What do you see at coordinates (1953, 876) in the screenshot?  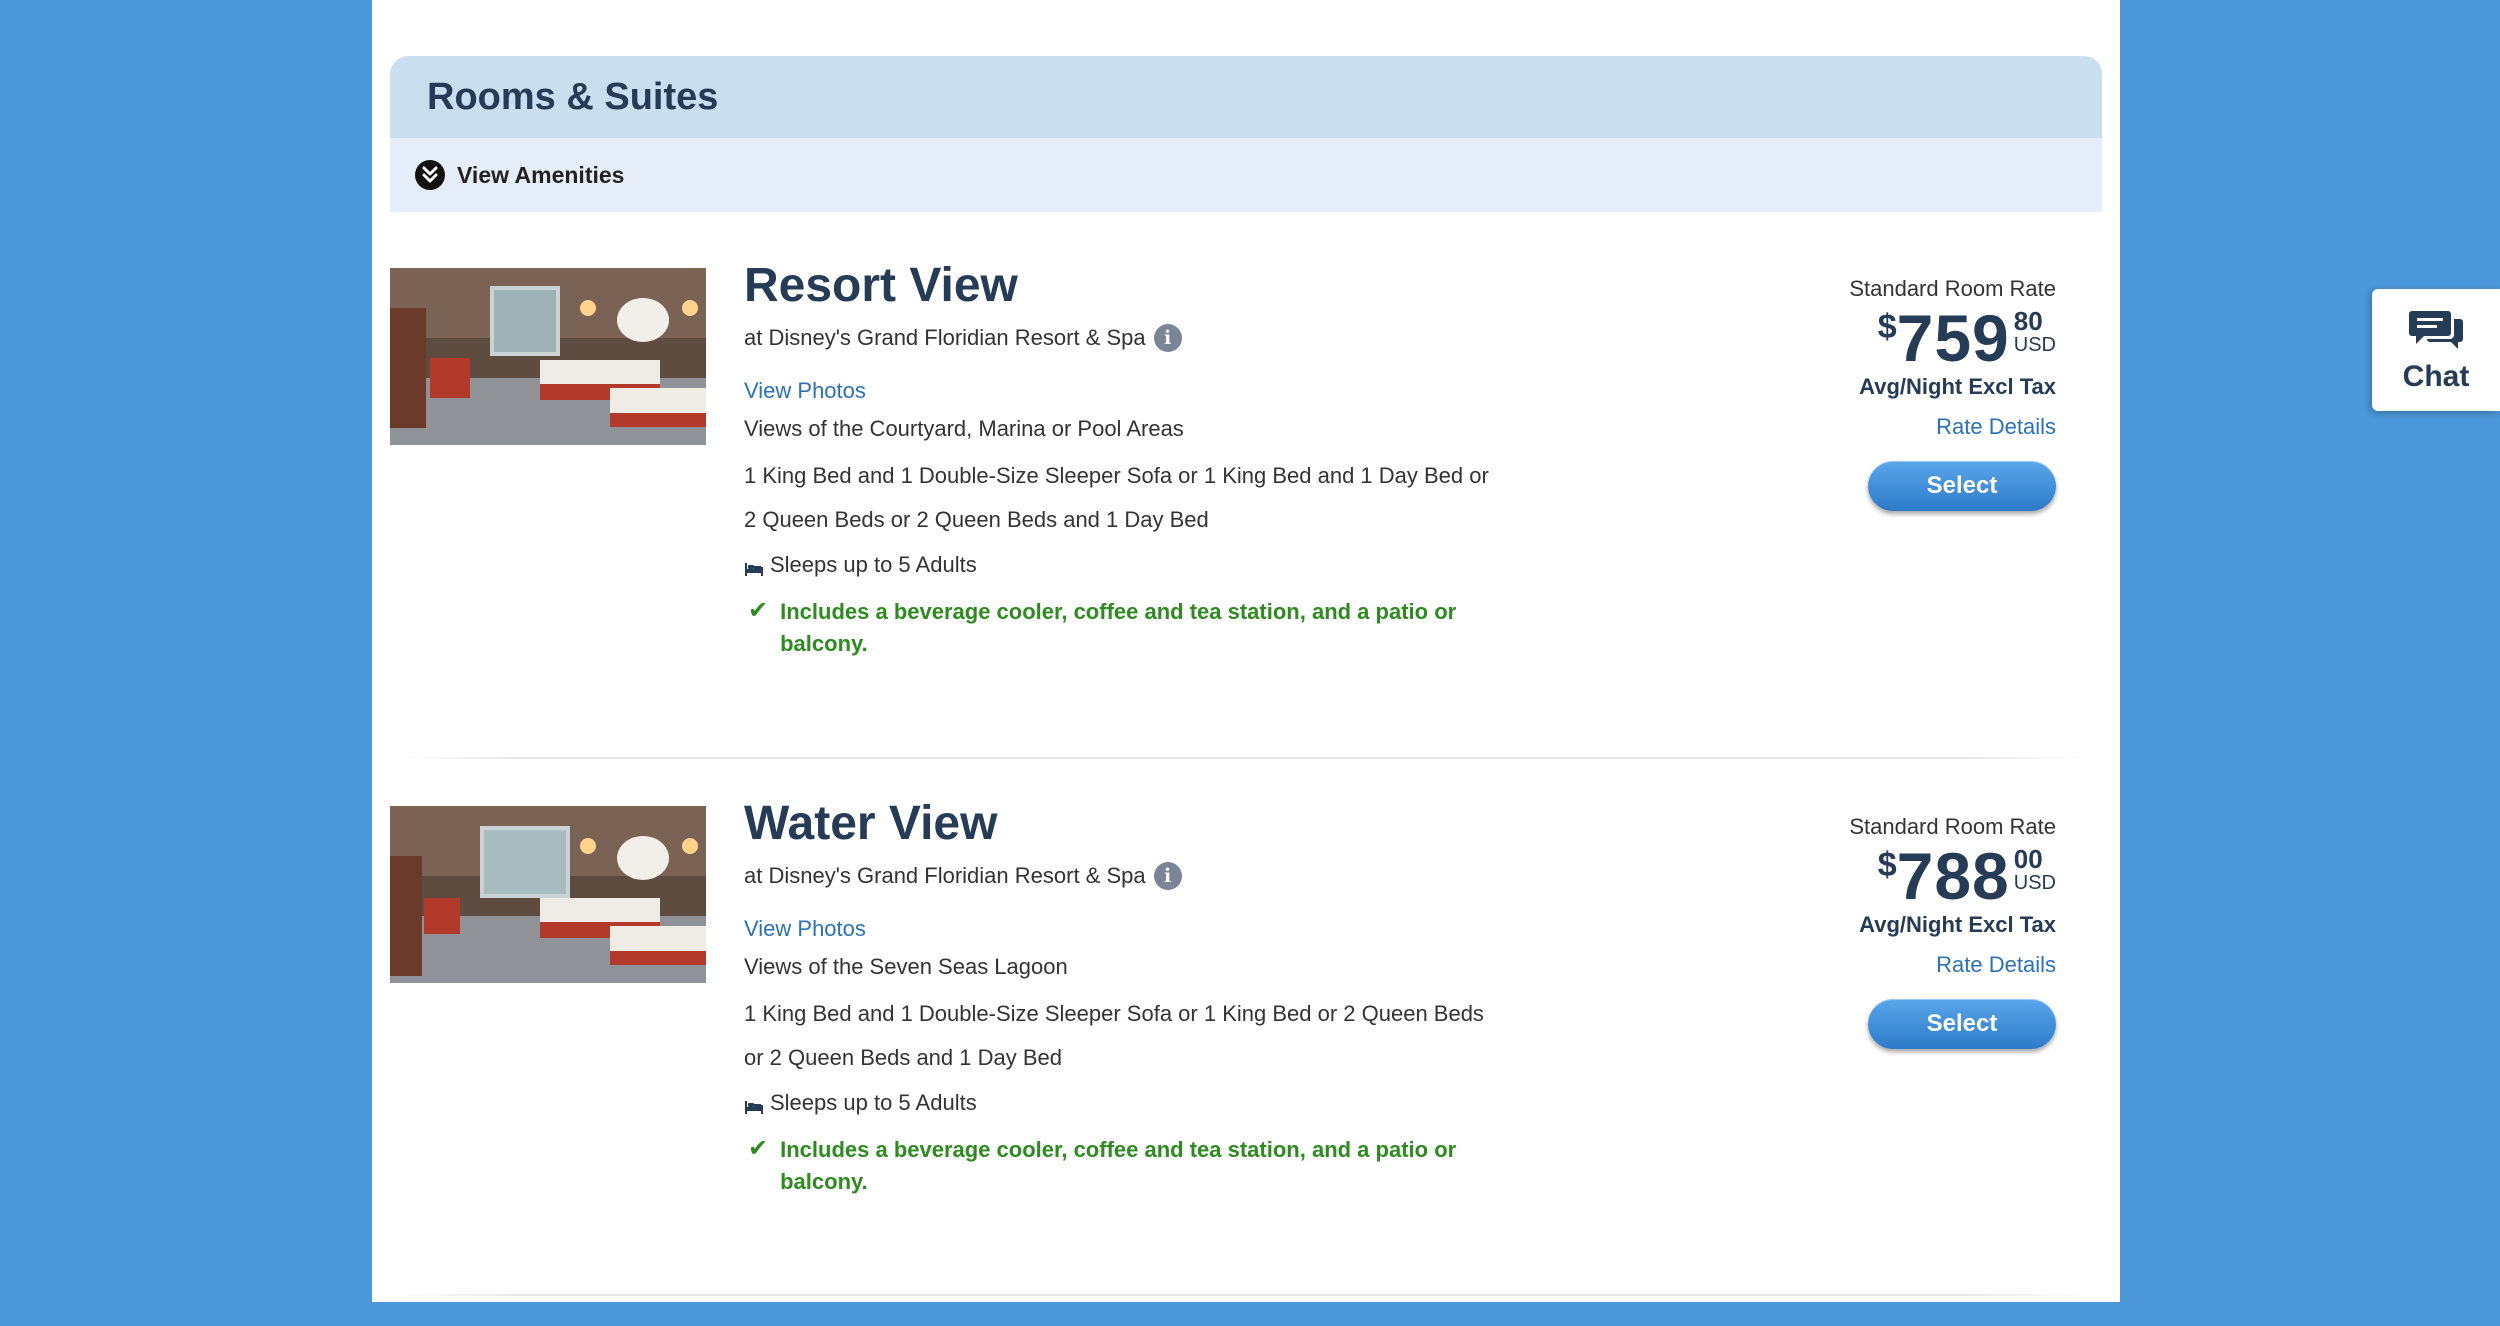 I see `price-dollars: 788` at bounding box center [1953, 876].